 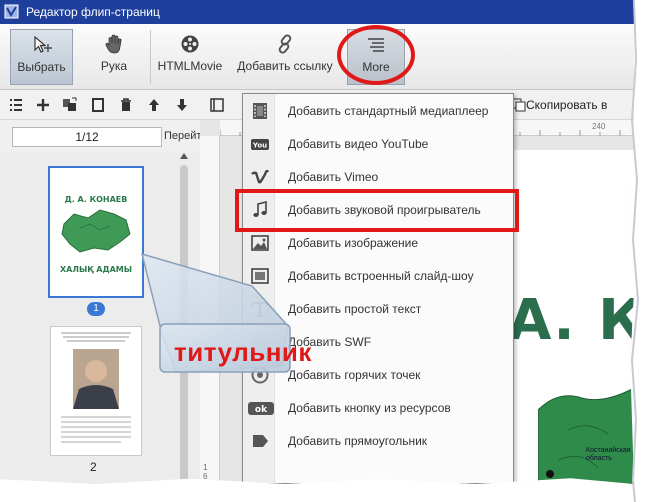 What do you see at coordinates (260, 111) in the screenshot?
I see `film-icon` at bounding box center [260, 111].